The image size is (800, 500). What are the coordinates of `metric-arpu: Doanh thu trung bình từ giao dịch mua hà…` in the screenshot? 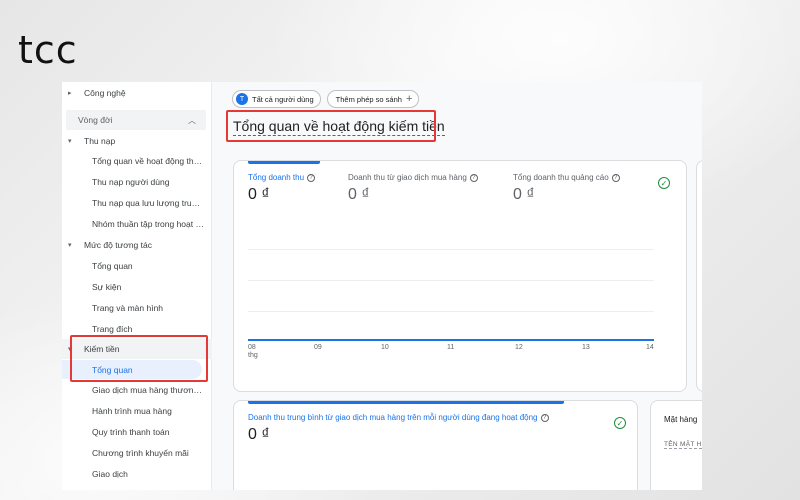 It's located at (398, 428).